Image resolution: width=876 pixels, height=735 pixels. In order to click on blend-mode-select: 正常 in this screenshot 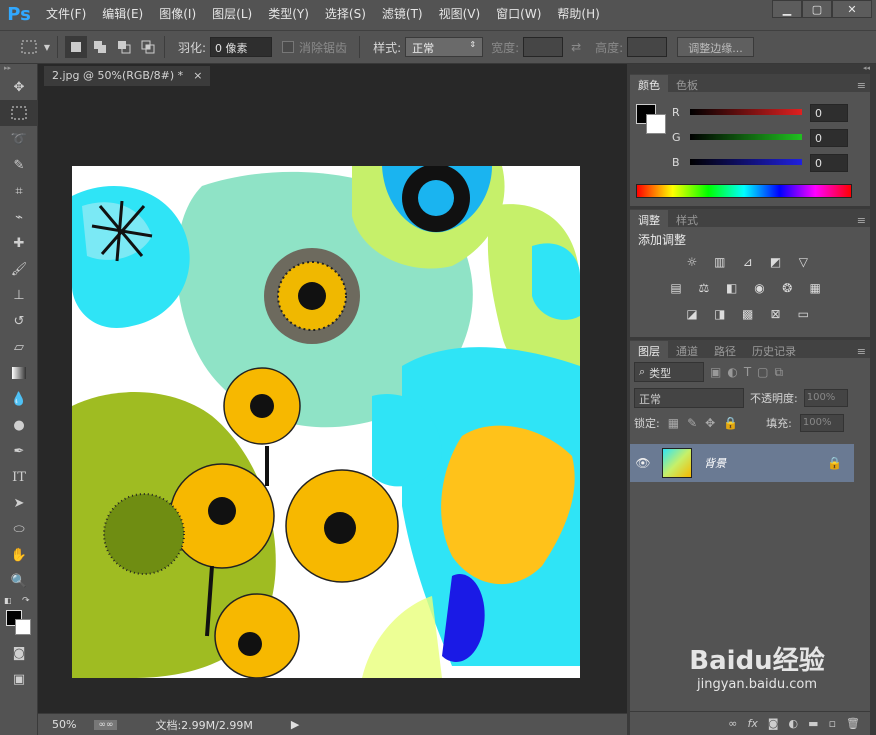, I will do `click(689, 398)`.